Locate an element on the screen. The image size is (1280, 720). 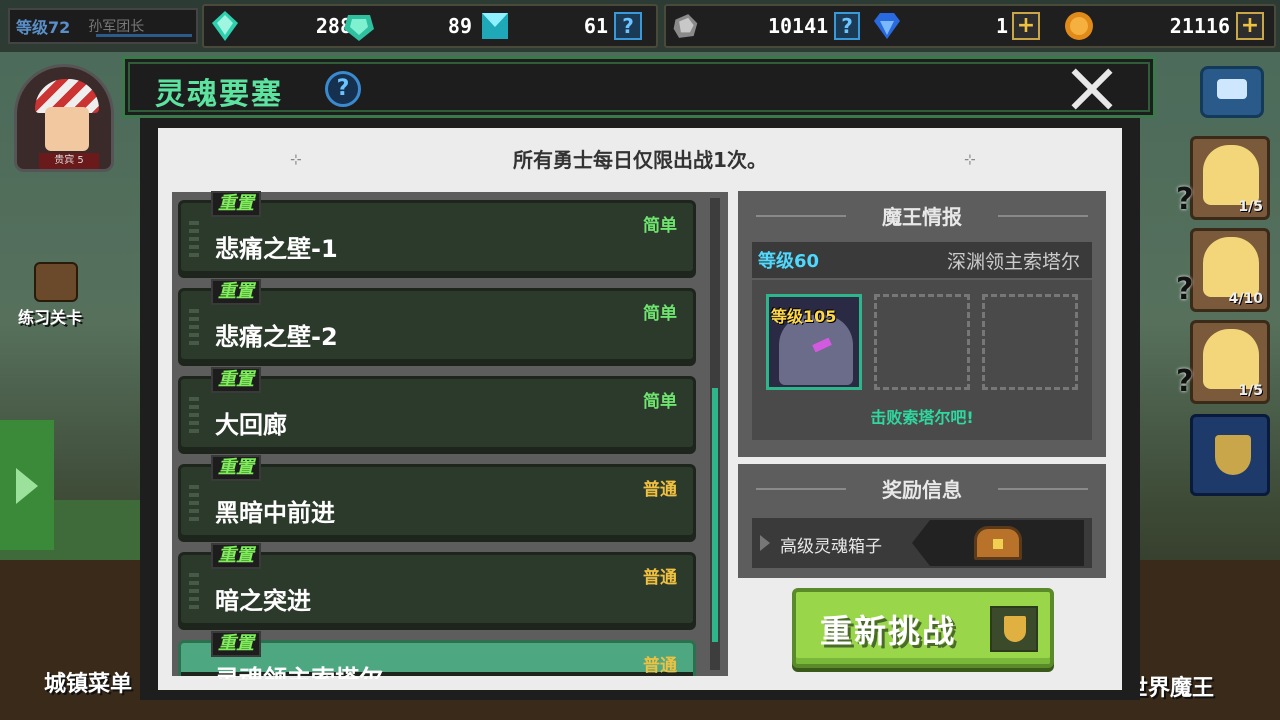
hero-card-3: 1/5 is located at coordinates (1230, 362).